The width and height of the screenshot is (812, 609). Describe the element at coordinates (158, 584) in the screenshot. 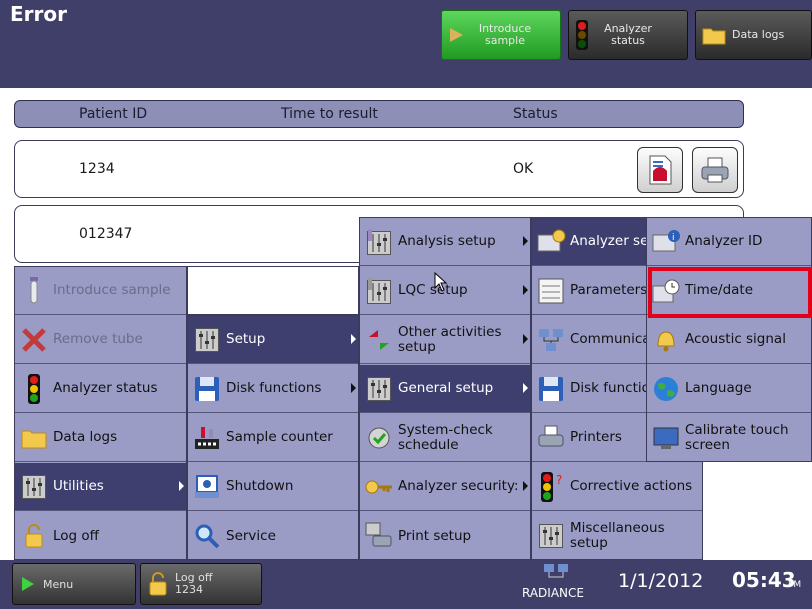

I see `padlock-icon` at that location.